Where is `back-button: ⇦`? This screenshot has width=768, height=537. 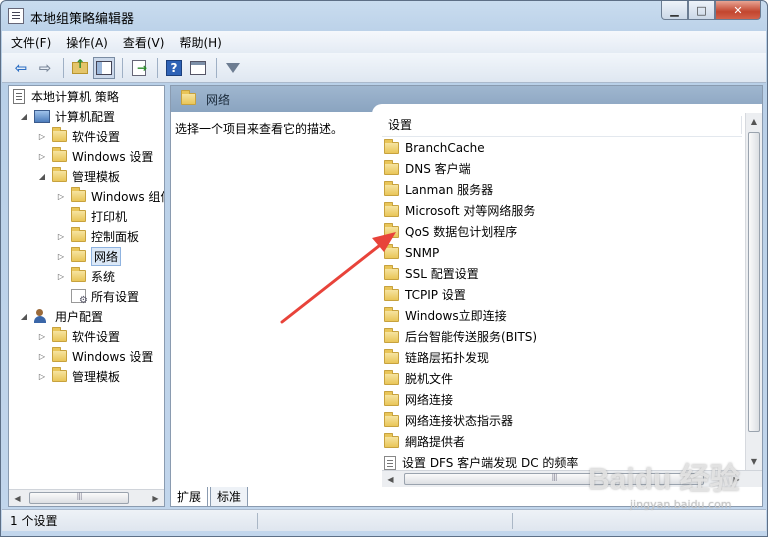 back-button: ⇦ is located at coordinates (21, 68).